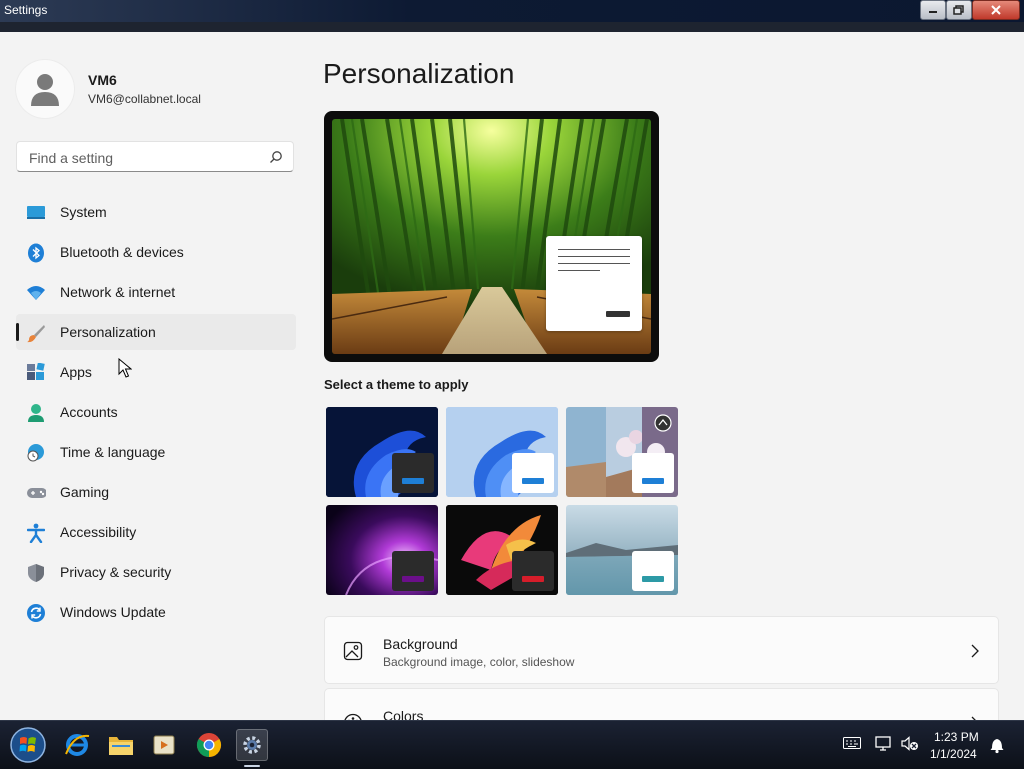  I want to click on restore-button, so click(959, 10).